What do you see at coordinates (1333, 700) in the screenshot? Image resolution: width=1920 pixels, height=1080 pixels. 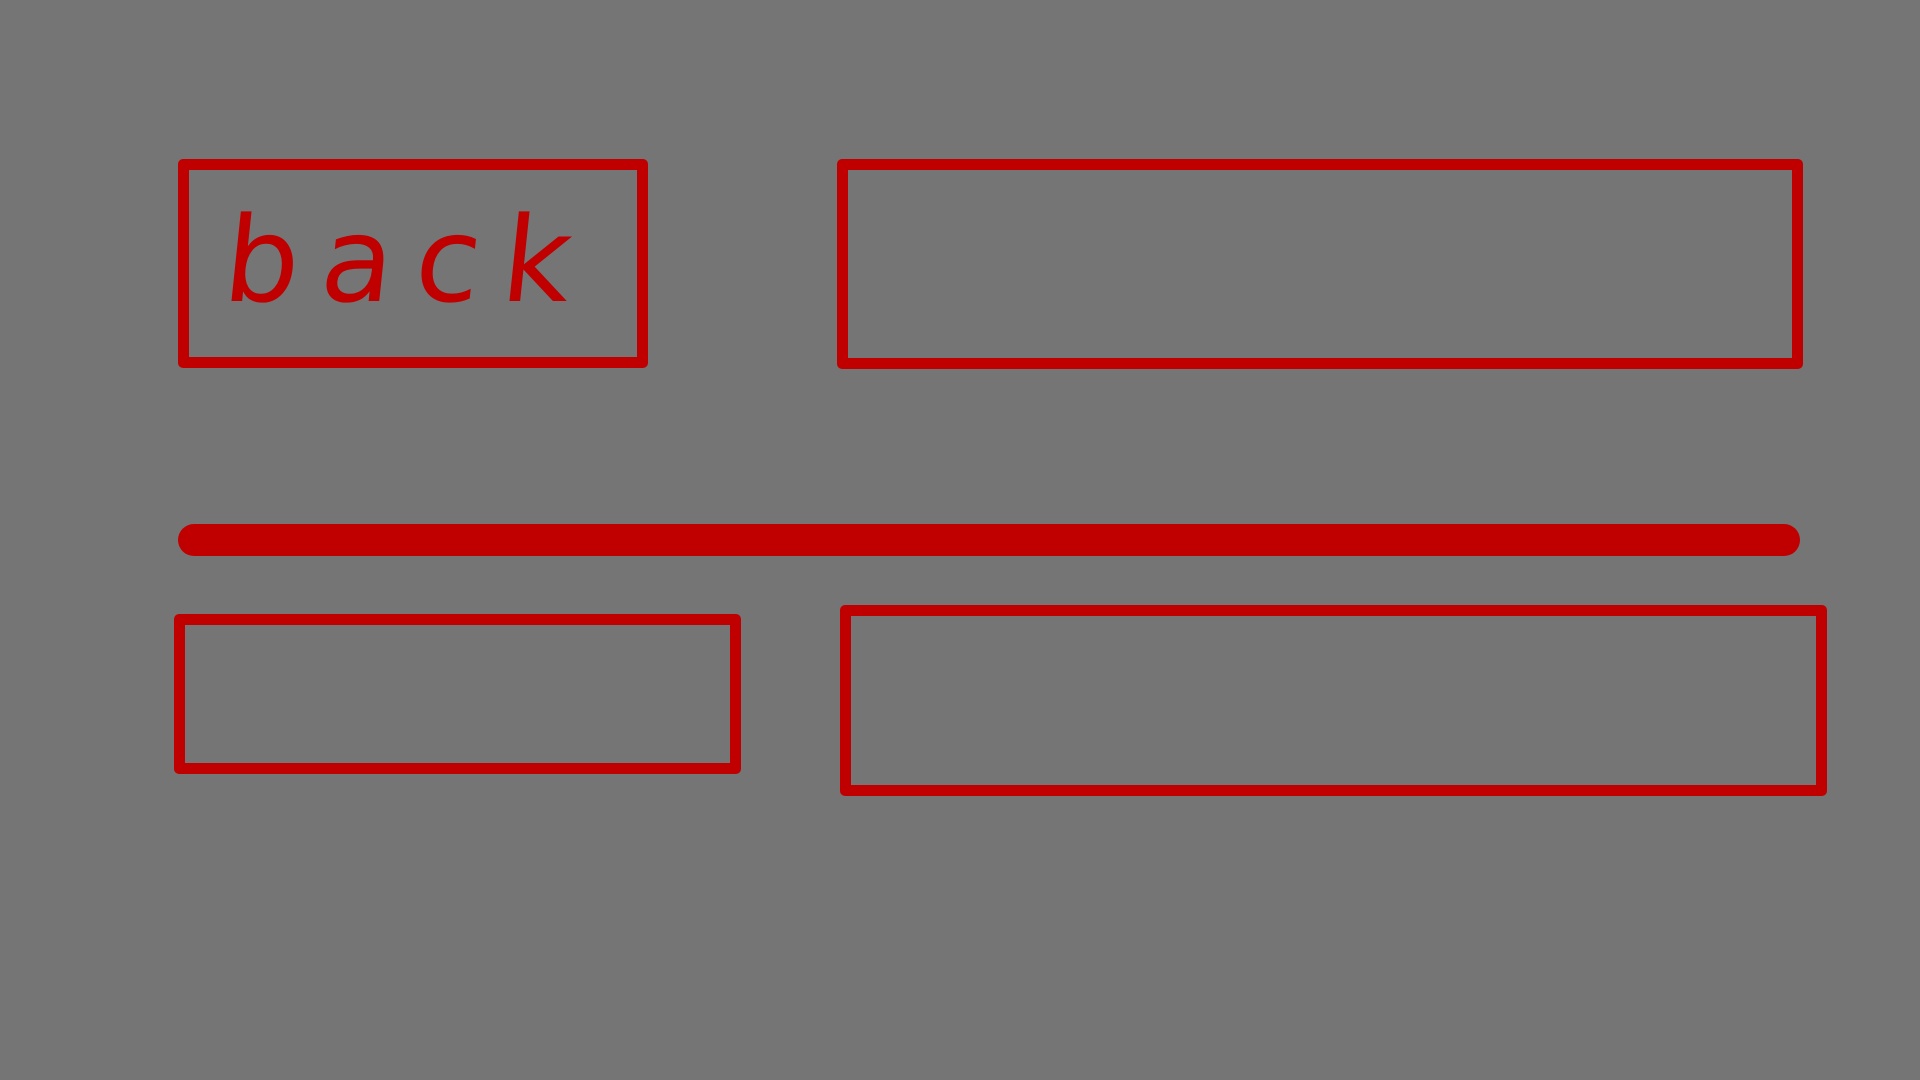 I see `bottom-right-placeholder-box` at bounding box center [1333, 700].